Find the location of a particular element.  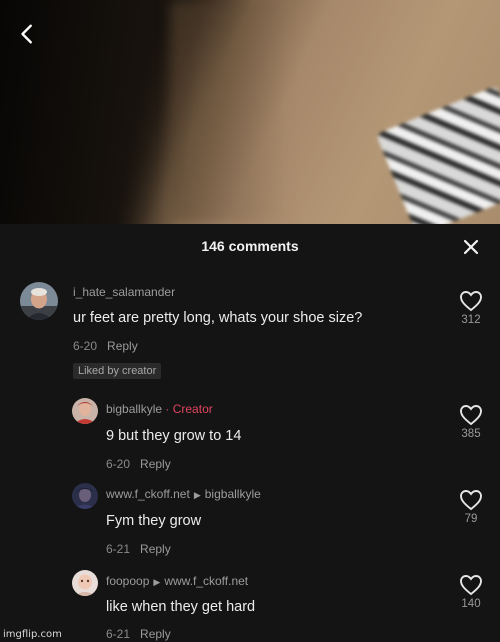

like-group: 312 is located at coordinates (471, 308).